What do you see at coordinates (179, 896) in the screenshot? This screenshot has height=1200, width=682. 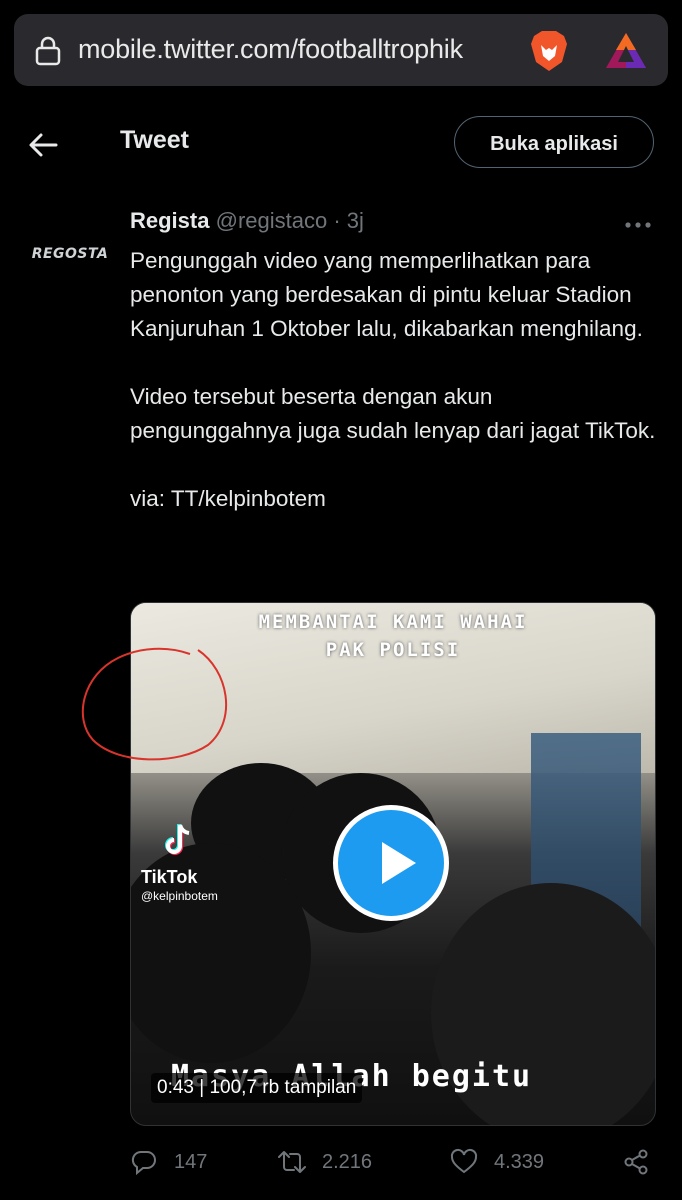 I see `tiktok-watermark-handle: @kelpinbotem` at bounding box center [179, 896].